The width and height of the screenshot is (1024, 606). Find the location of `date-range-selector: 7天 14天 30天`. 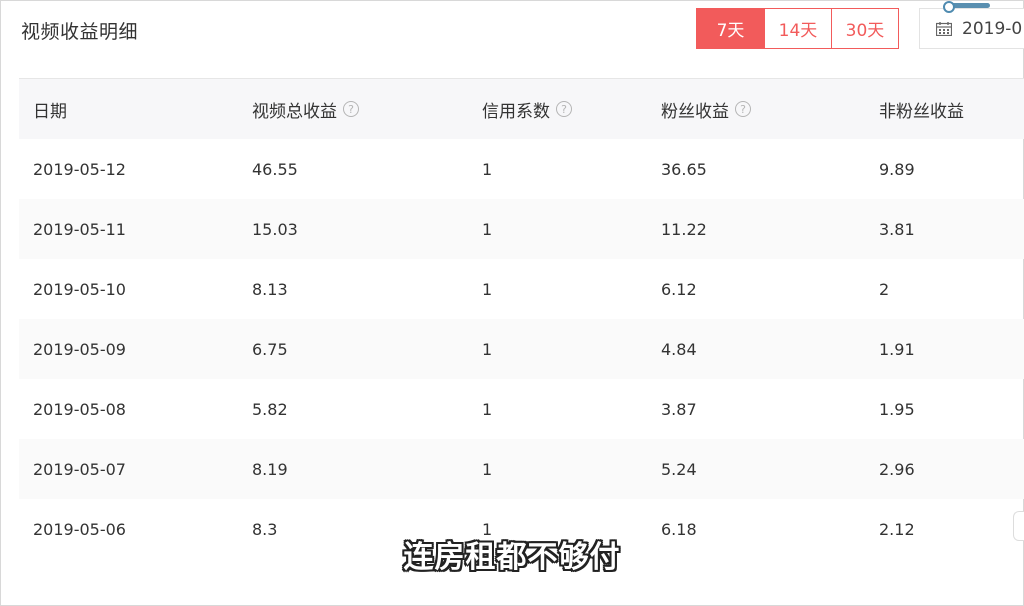

date-range-selector: 7天 14天 30天 is located at coordinates (797, 28).